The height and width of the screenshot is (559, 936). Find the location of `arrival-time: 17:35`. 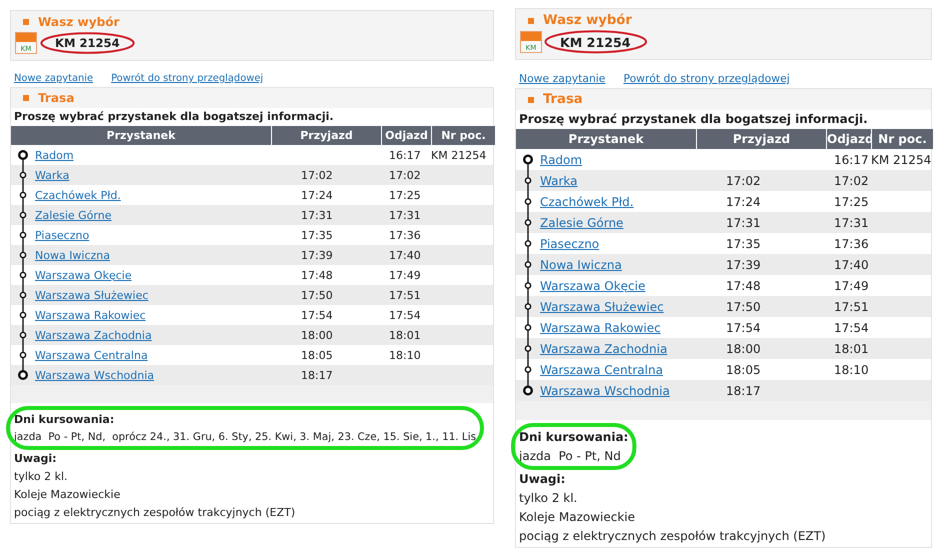

arrival-time: 17:35 is located at coordinates (743, 243).